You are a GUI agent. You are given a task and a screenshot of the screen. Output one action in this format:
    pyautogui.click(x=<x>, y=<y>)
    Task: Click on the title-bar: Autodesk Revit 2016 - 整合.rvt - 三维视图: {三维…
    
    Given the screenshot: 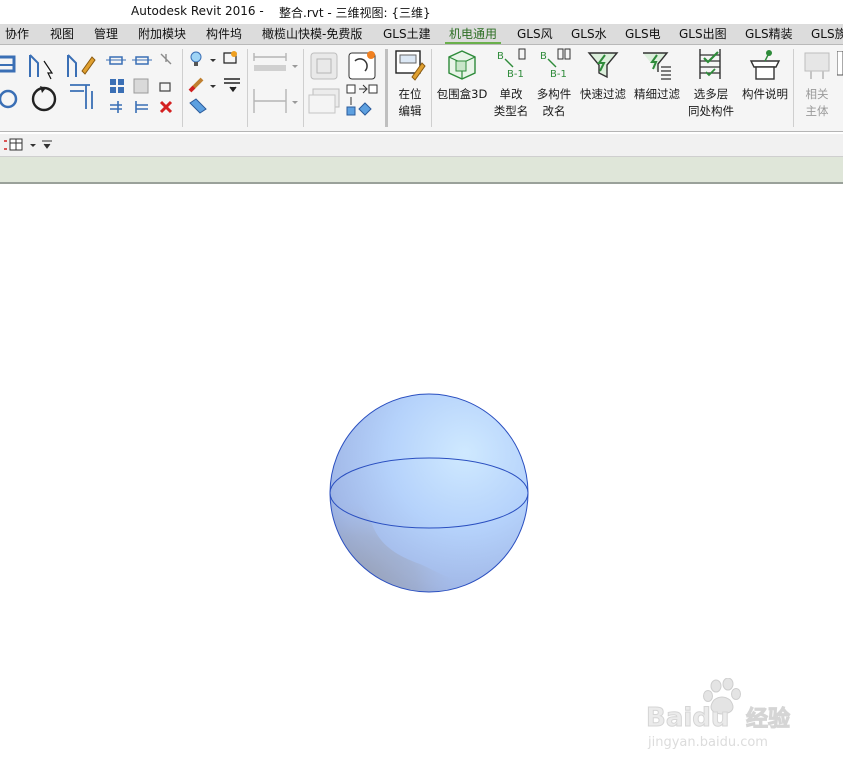 What is the action you would take?
    pyautogui.click(x=421, y=12)
    